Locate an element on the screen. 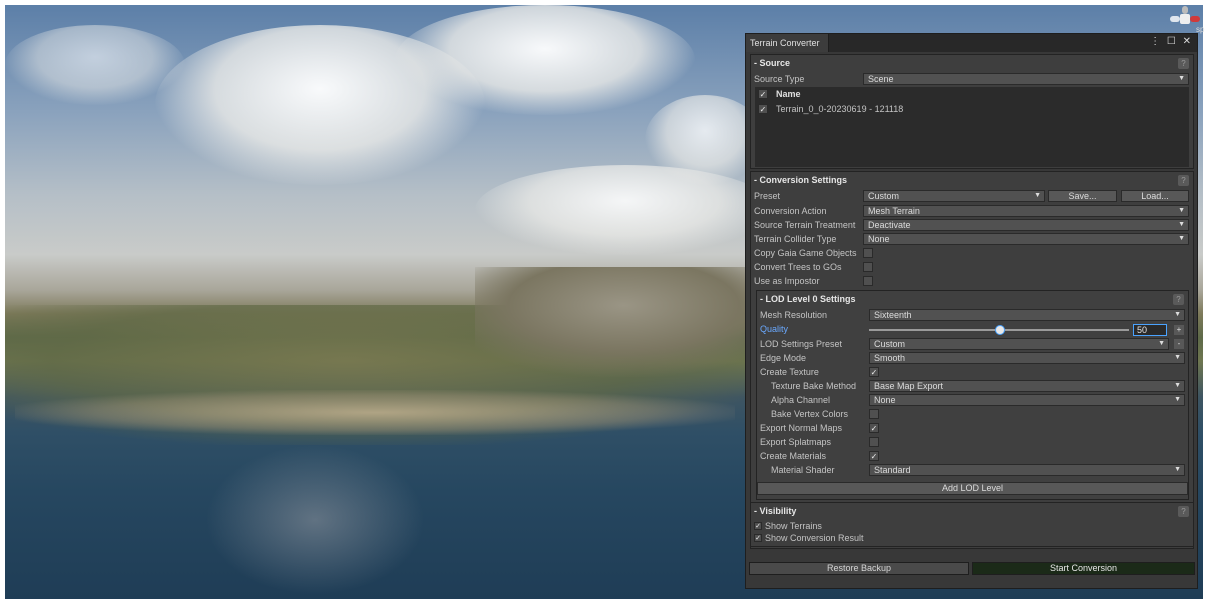 Image resolution: width=1208 pixels, height=601 pixels. source-terrain-treatment-label: Source Terrain Treatment is located at coordinates (805, 225).